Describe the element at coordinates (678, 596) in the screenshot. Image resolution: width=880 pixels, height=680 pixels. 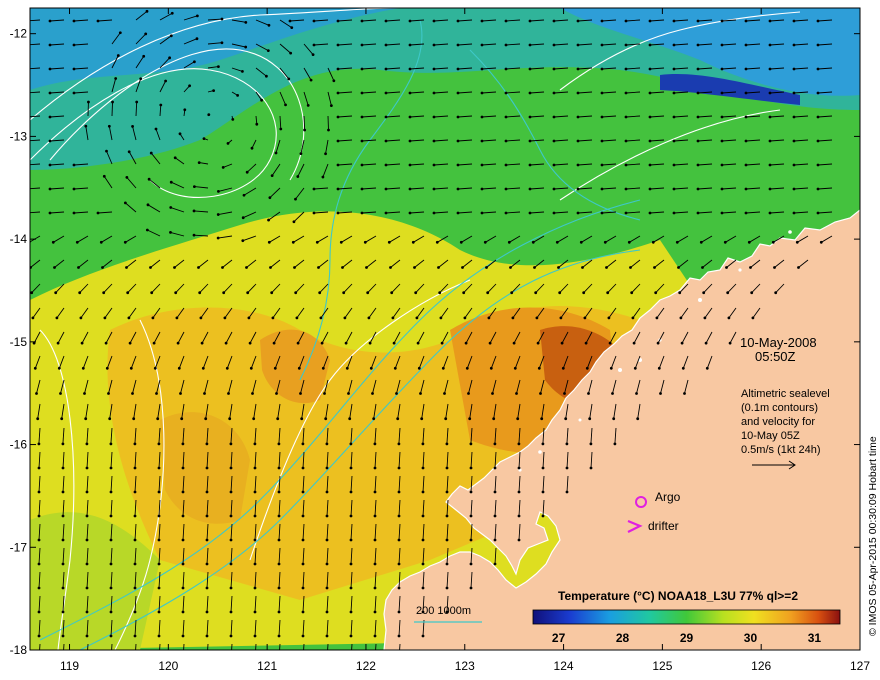
I see `colorbar-title: Temperature (°C) NOAA18_L3U 77% ql>=2` at that location.